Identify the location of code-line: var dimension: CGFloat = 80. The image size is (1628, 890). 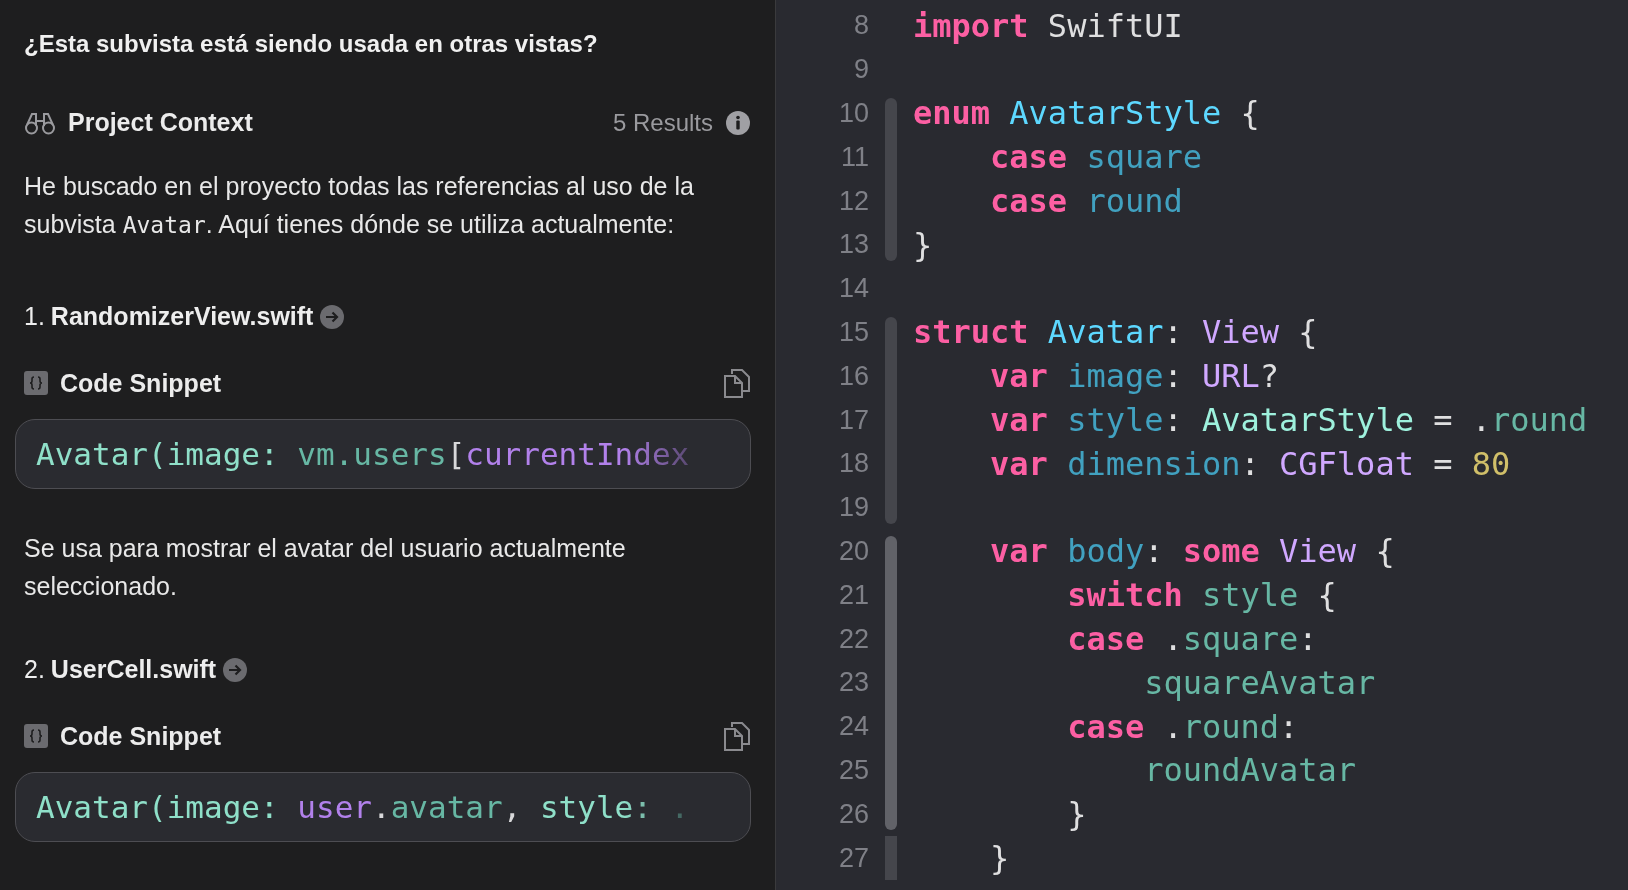
(1250, 463).